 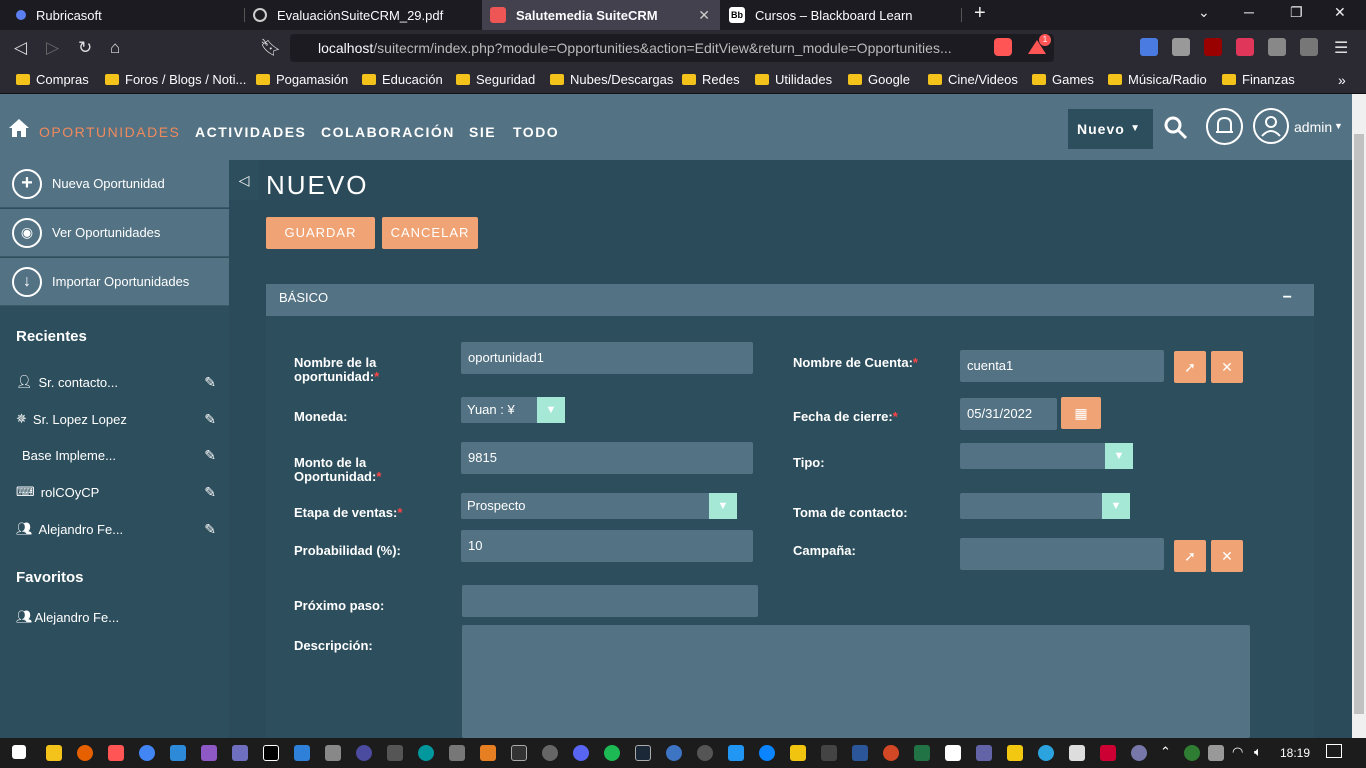 I want to click on monto-input: 9815, so click(x=607, y=458).